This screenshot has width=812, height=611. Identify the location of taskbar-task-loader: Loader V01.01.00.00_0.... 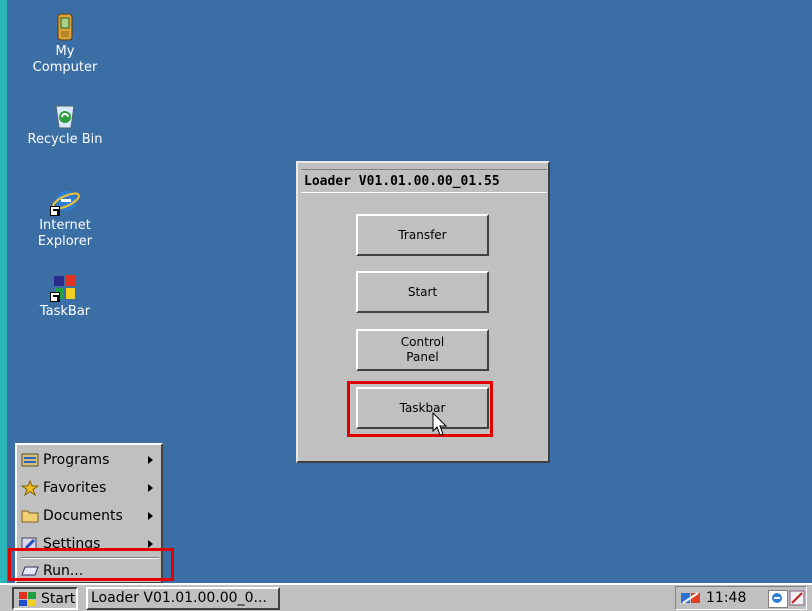
(183, 598).